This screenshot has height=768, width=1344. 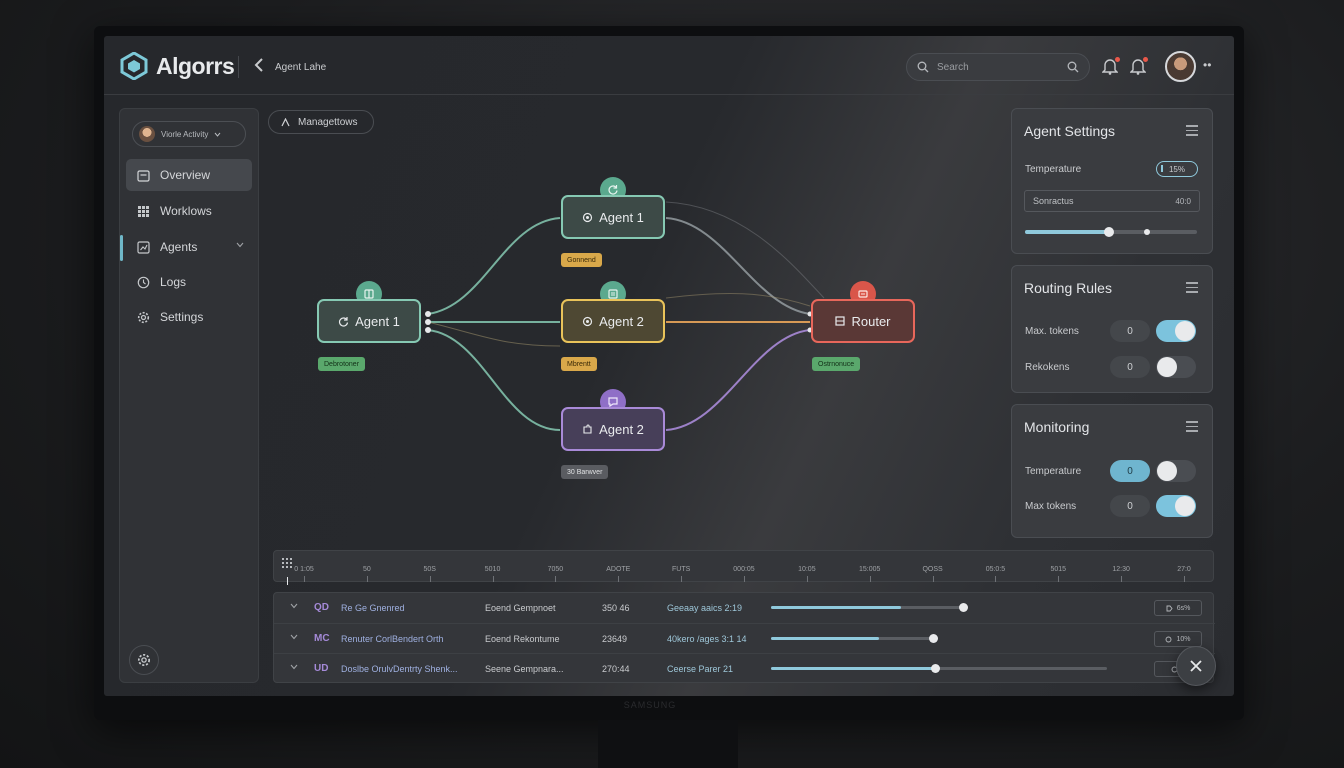 What do you see at coordinates (304, 569) in the screenshot?
I see `timeline-tick-label: 0 1:05` at bounding box center [304, 569].